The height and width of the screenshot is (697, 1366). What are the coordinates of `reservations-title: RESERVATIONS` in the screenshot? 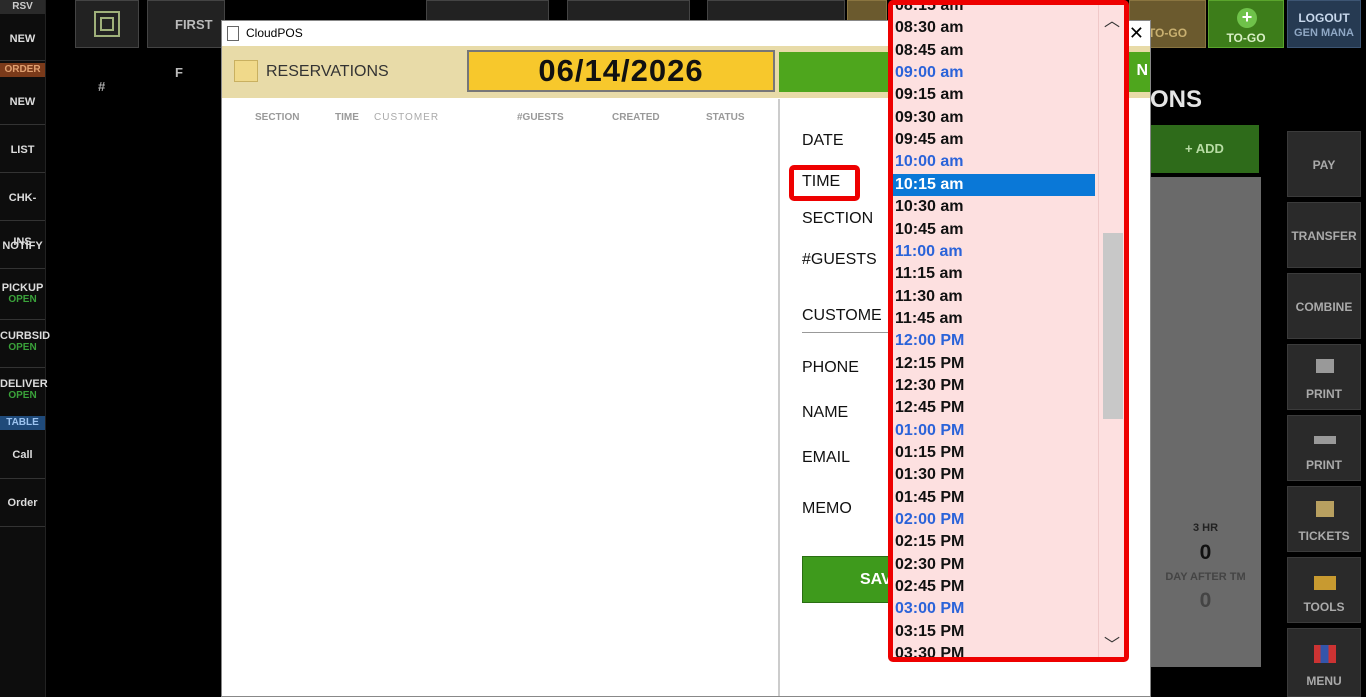 It's located at (327, 71).